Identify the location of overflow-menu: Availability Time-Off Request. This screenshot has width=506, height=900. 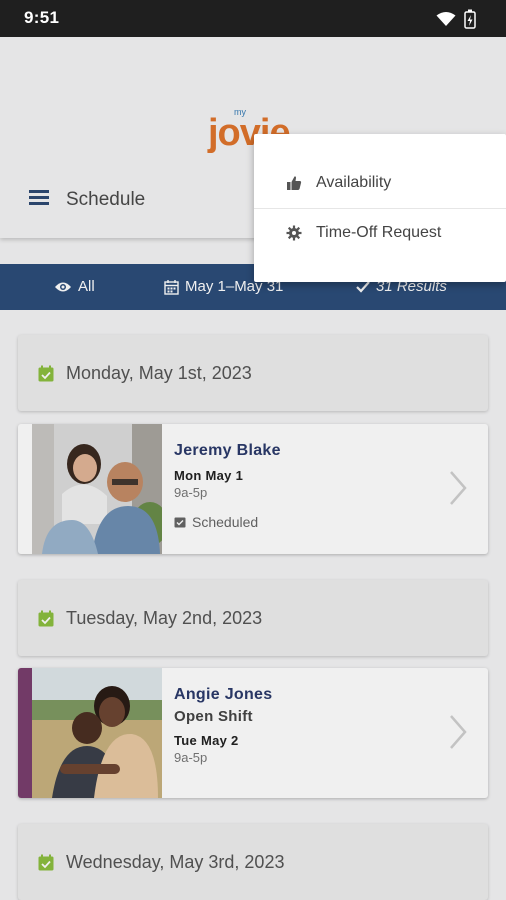
(380, 208).